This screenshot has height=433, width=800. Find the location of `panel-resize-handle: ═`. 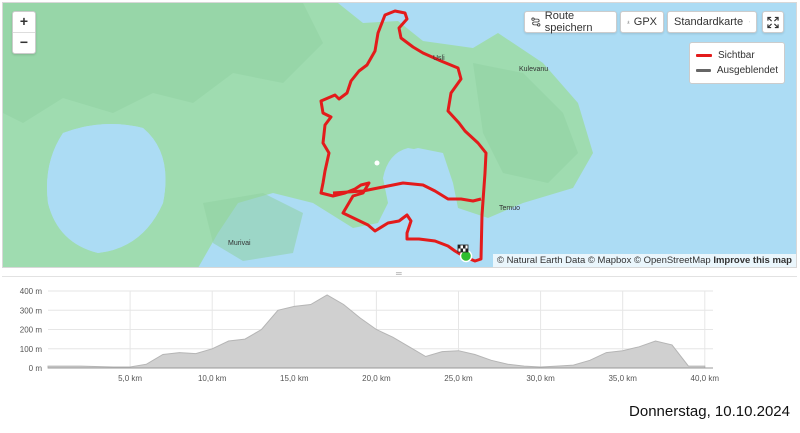

panel-resize-handle: ═ is located at coordinates (399, 273).